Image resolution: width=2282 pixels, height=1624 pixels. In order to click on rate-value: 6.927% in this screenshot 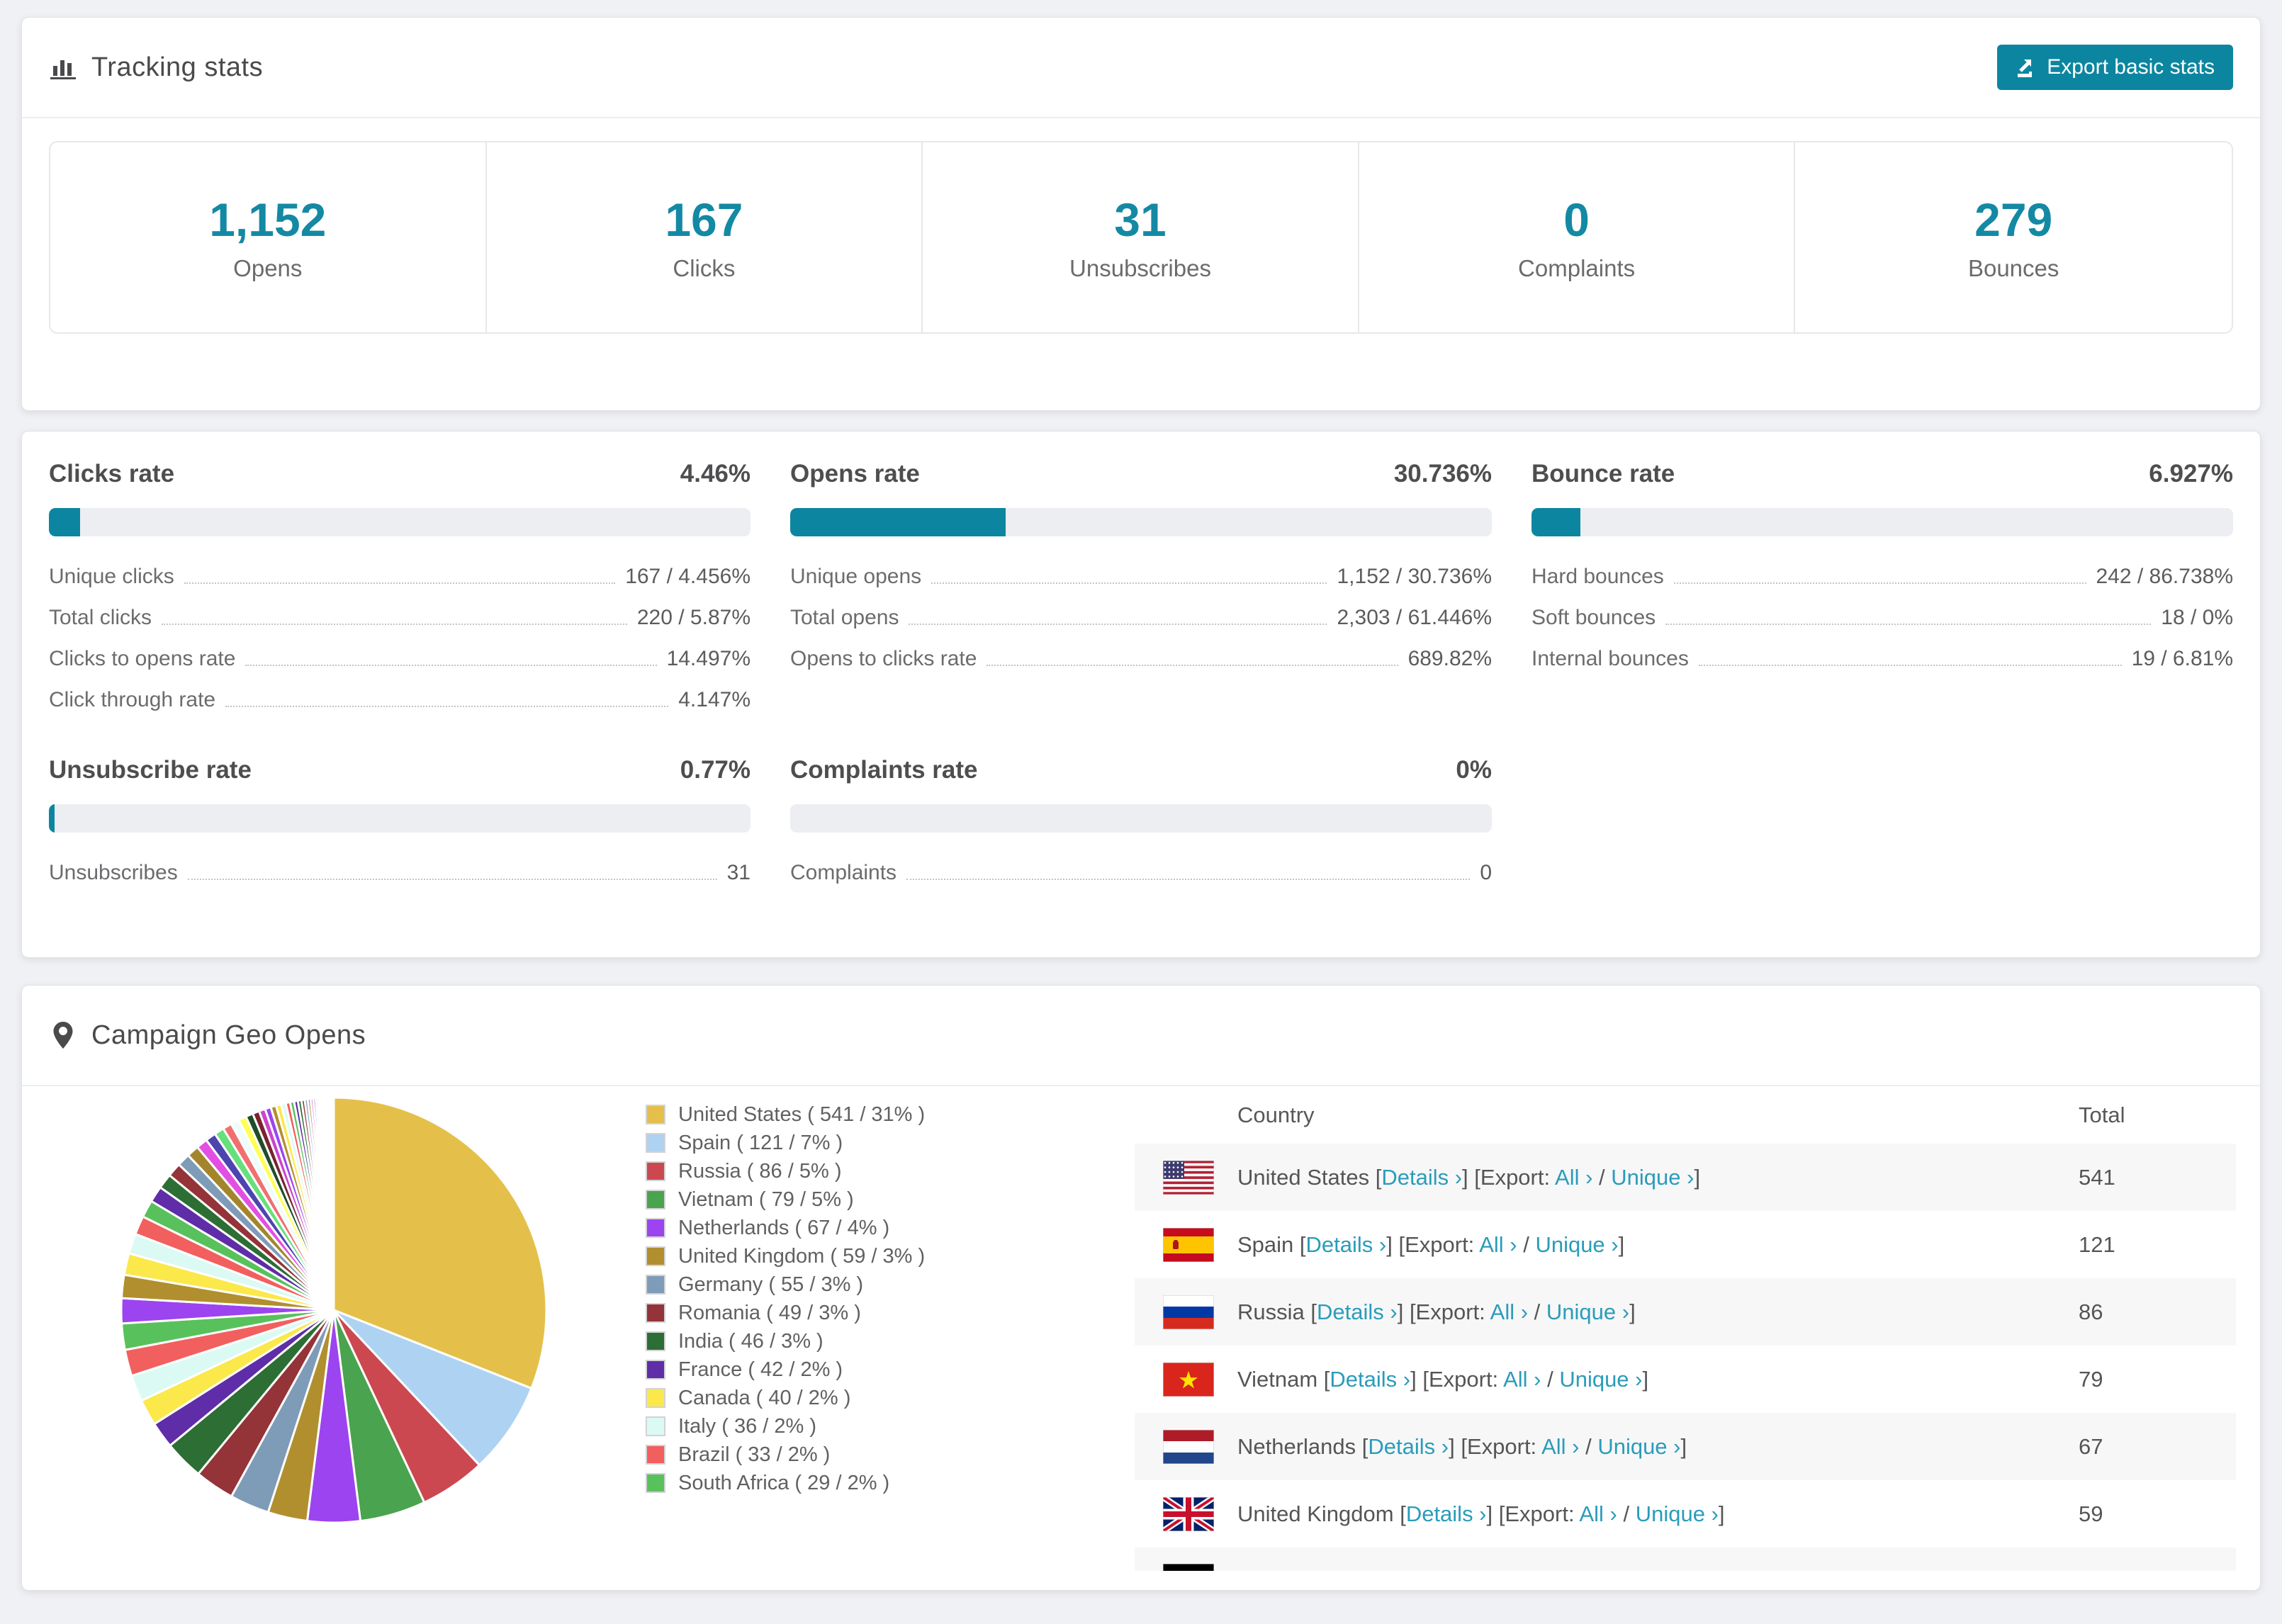, I will do `click(2191, 474)`.